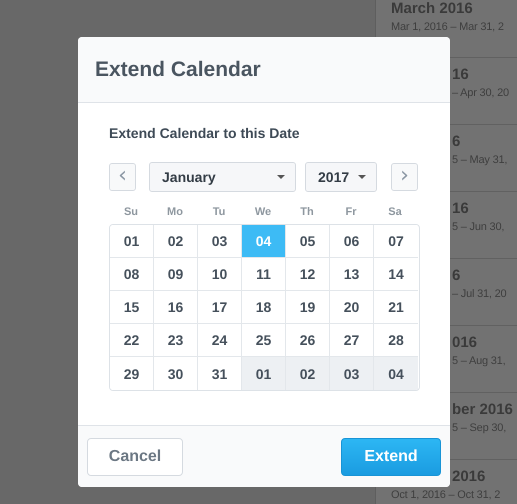 This screenshot has width=517, height=504. I want to click on calendar-day: 09, so click(176, 274).